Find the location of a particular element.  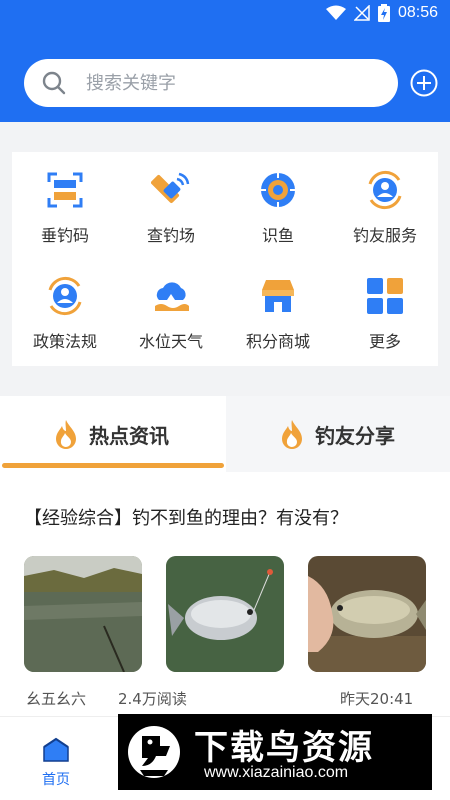

wifi-icon is located at coordinates (335, 12).